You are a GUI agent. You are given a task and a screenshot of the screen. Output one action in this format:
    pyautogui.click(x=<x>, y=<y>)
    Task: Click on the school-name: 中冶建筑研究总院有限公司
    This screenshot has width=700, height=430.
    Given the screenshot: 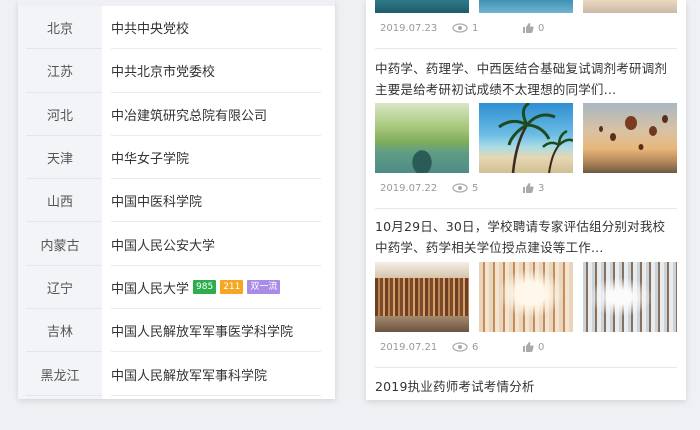 What is the action you would take?
    pyautogui.click(x=218, y=115)
    